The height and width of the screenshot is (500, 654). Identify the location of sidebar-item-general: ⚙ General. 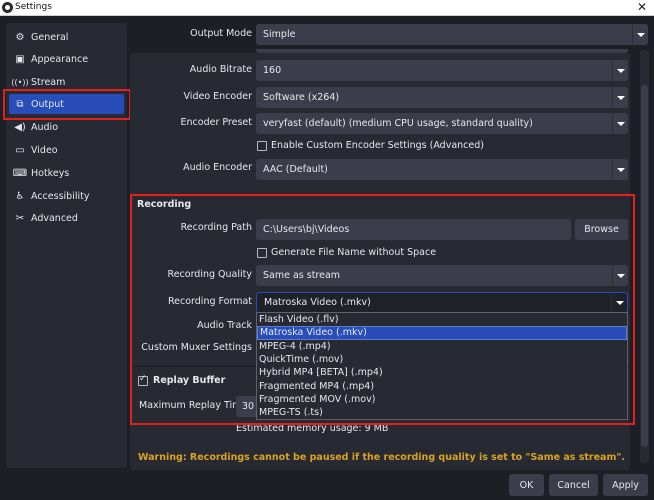
(66, 37).